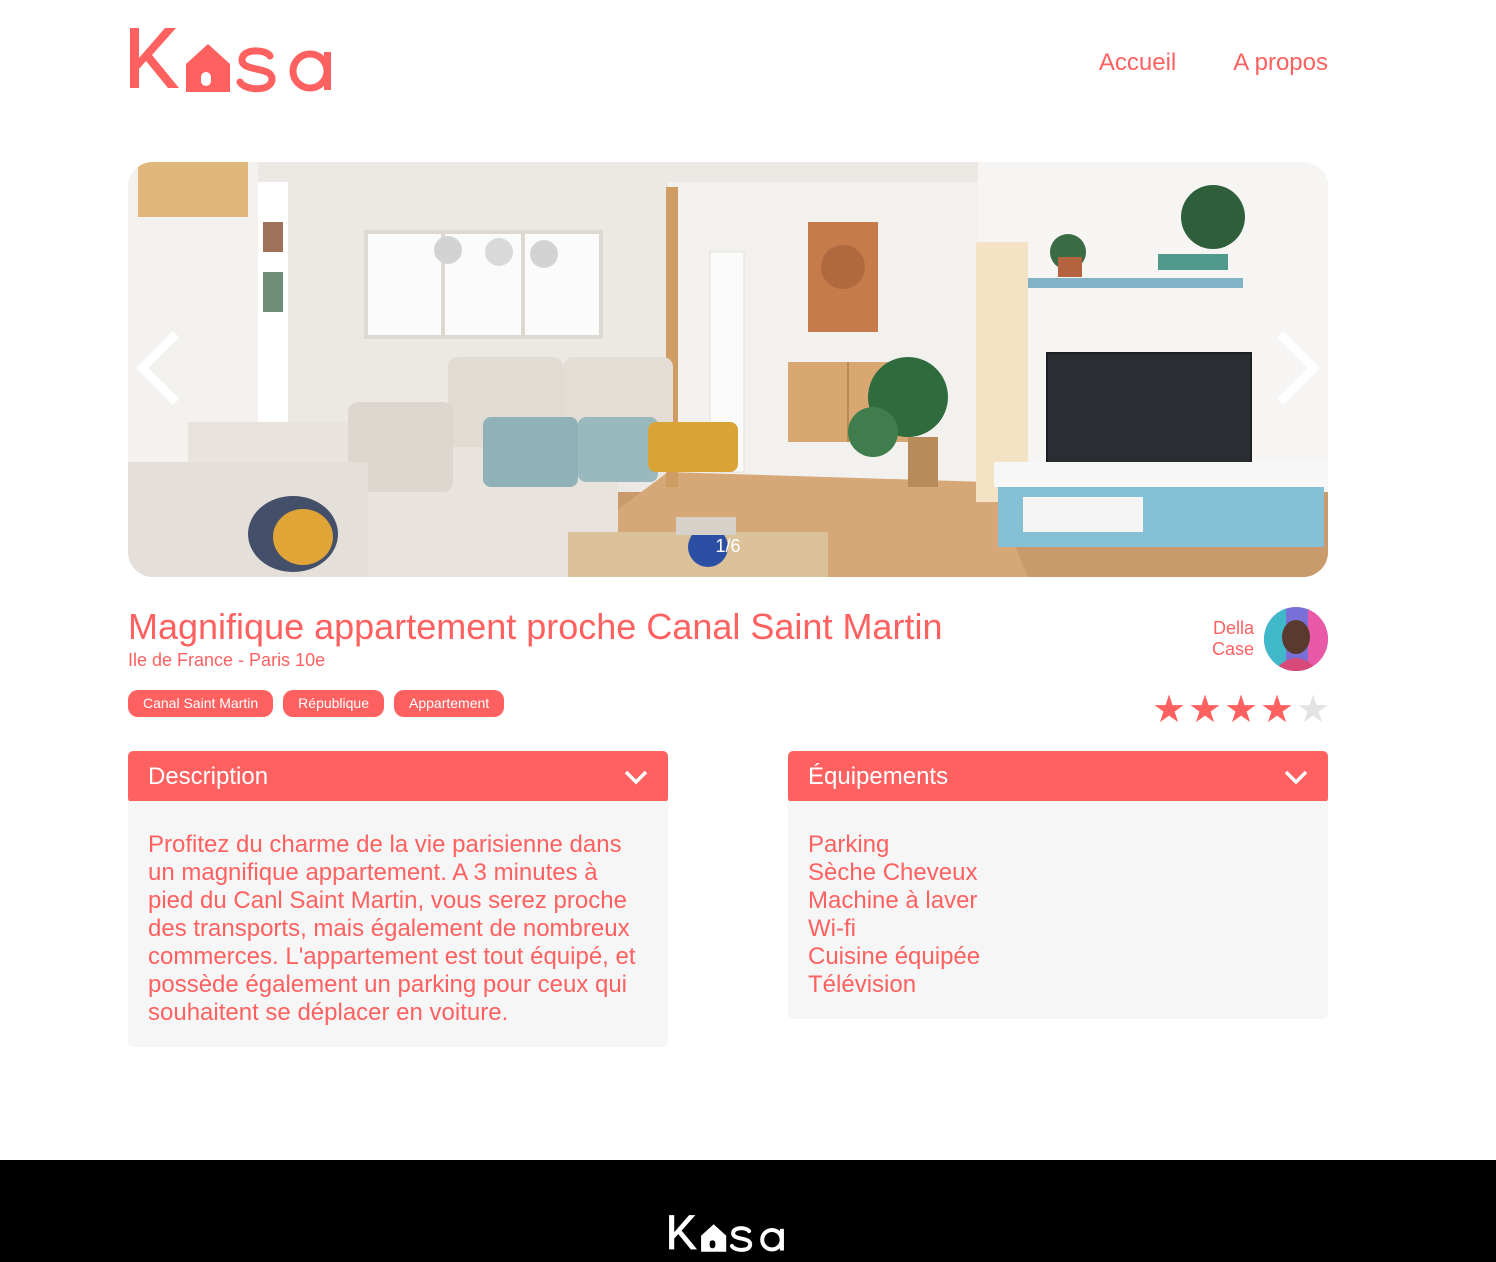  I want to click on carousel-counter: 1/6, so click(728, 546).